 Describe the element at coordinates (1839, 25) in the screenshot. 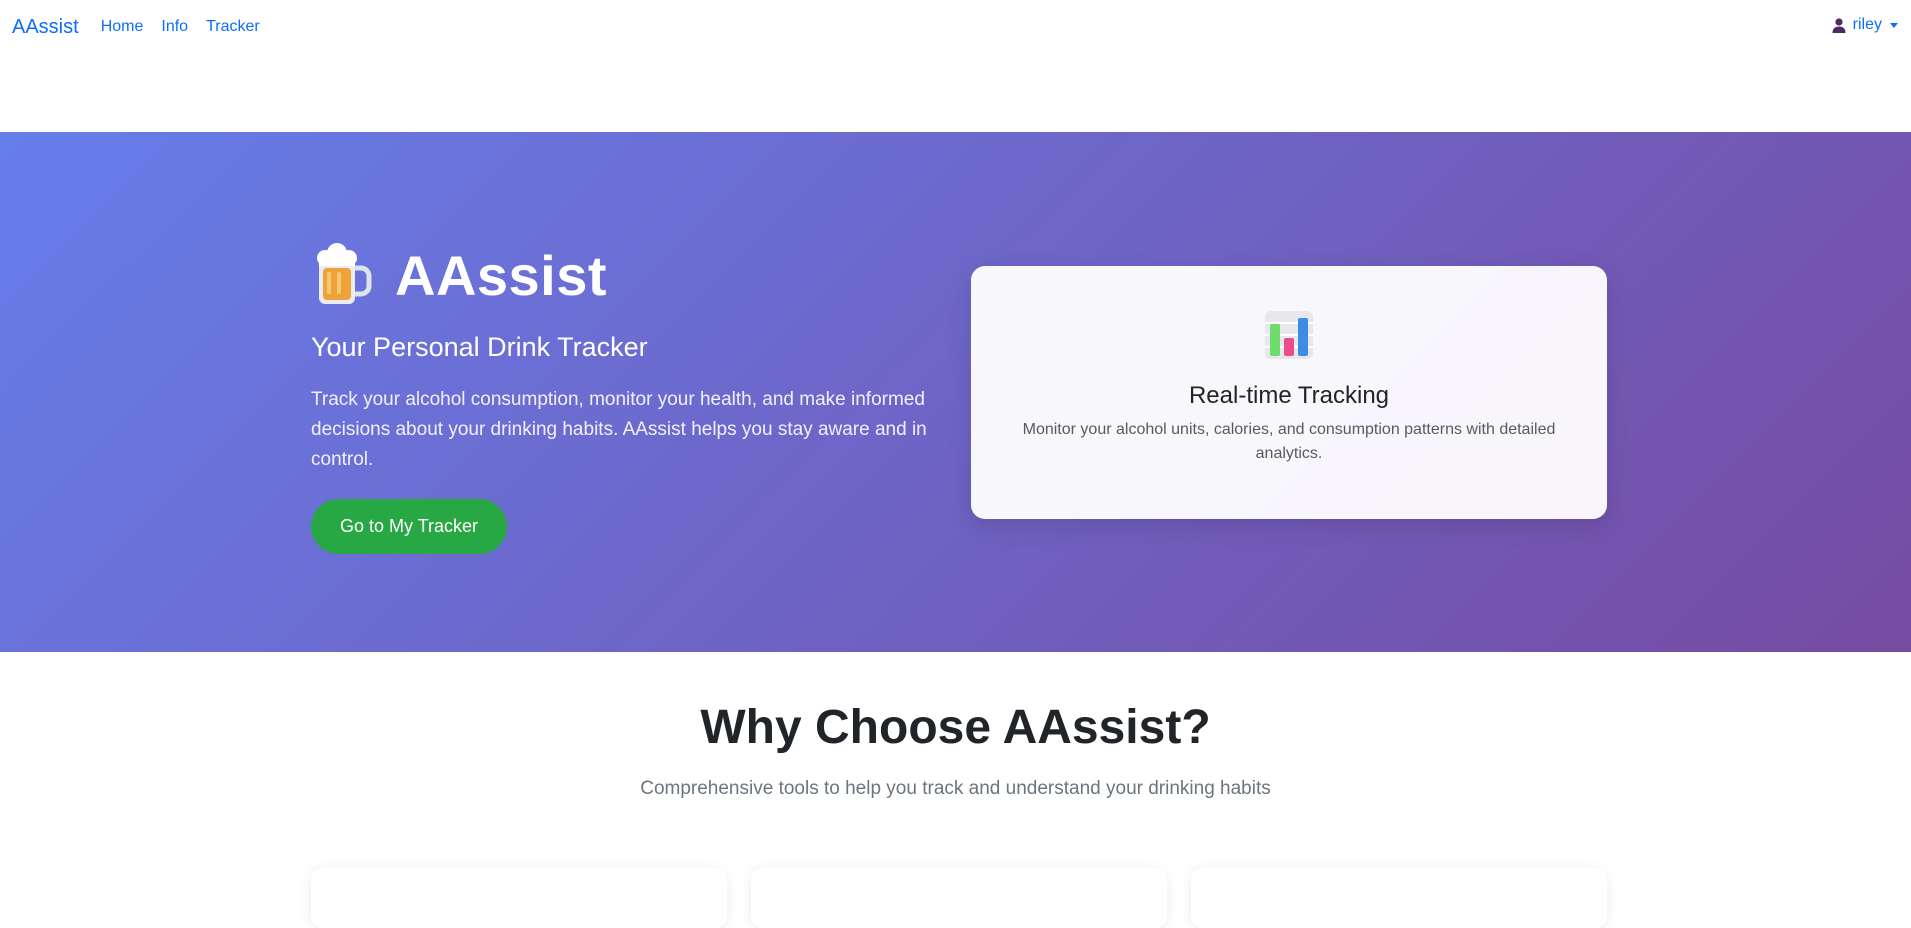

I see `user-icon` at that location.